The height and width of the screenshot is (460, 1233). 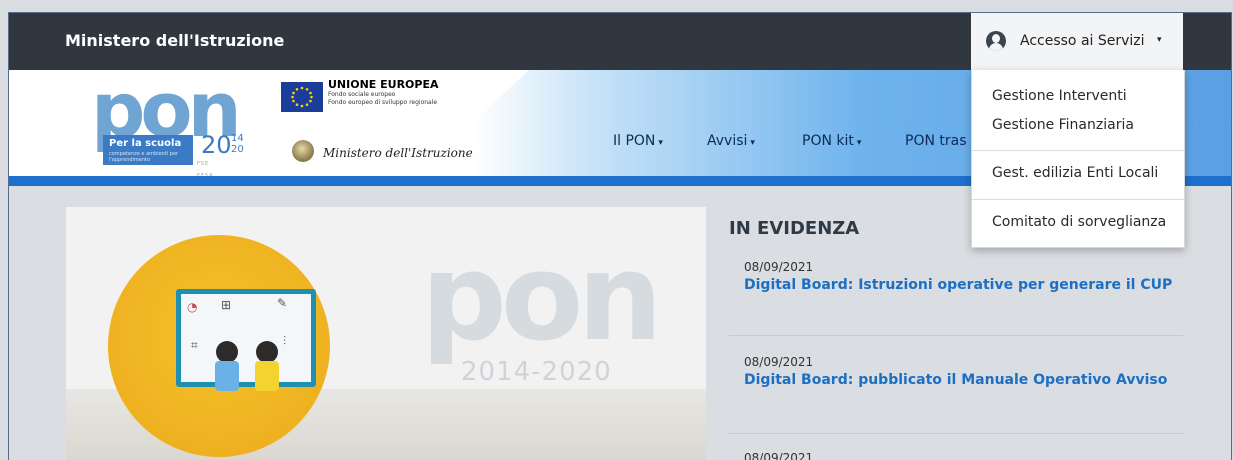 What do you see at coordinates (269, 123) in the screenshot?
I see `header-white-band` at bounding box center [269, 123].